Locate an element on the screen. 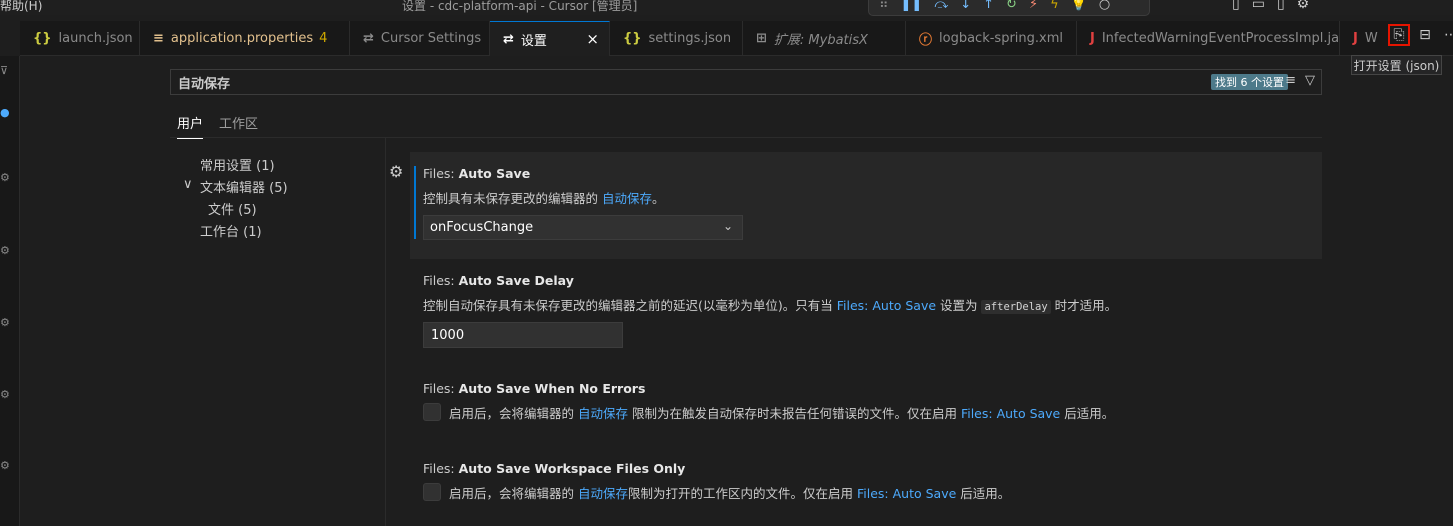 This screenshot has height=526, width=1453. editor-actions: ⎘ ⊟ ⋯ is located at coordinates (1420, 35).